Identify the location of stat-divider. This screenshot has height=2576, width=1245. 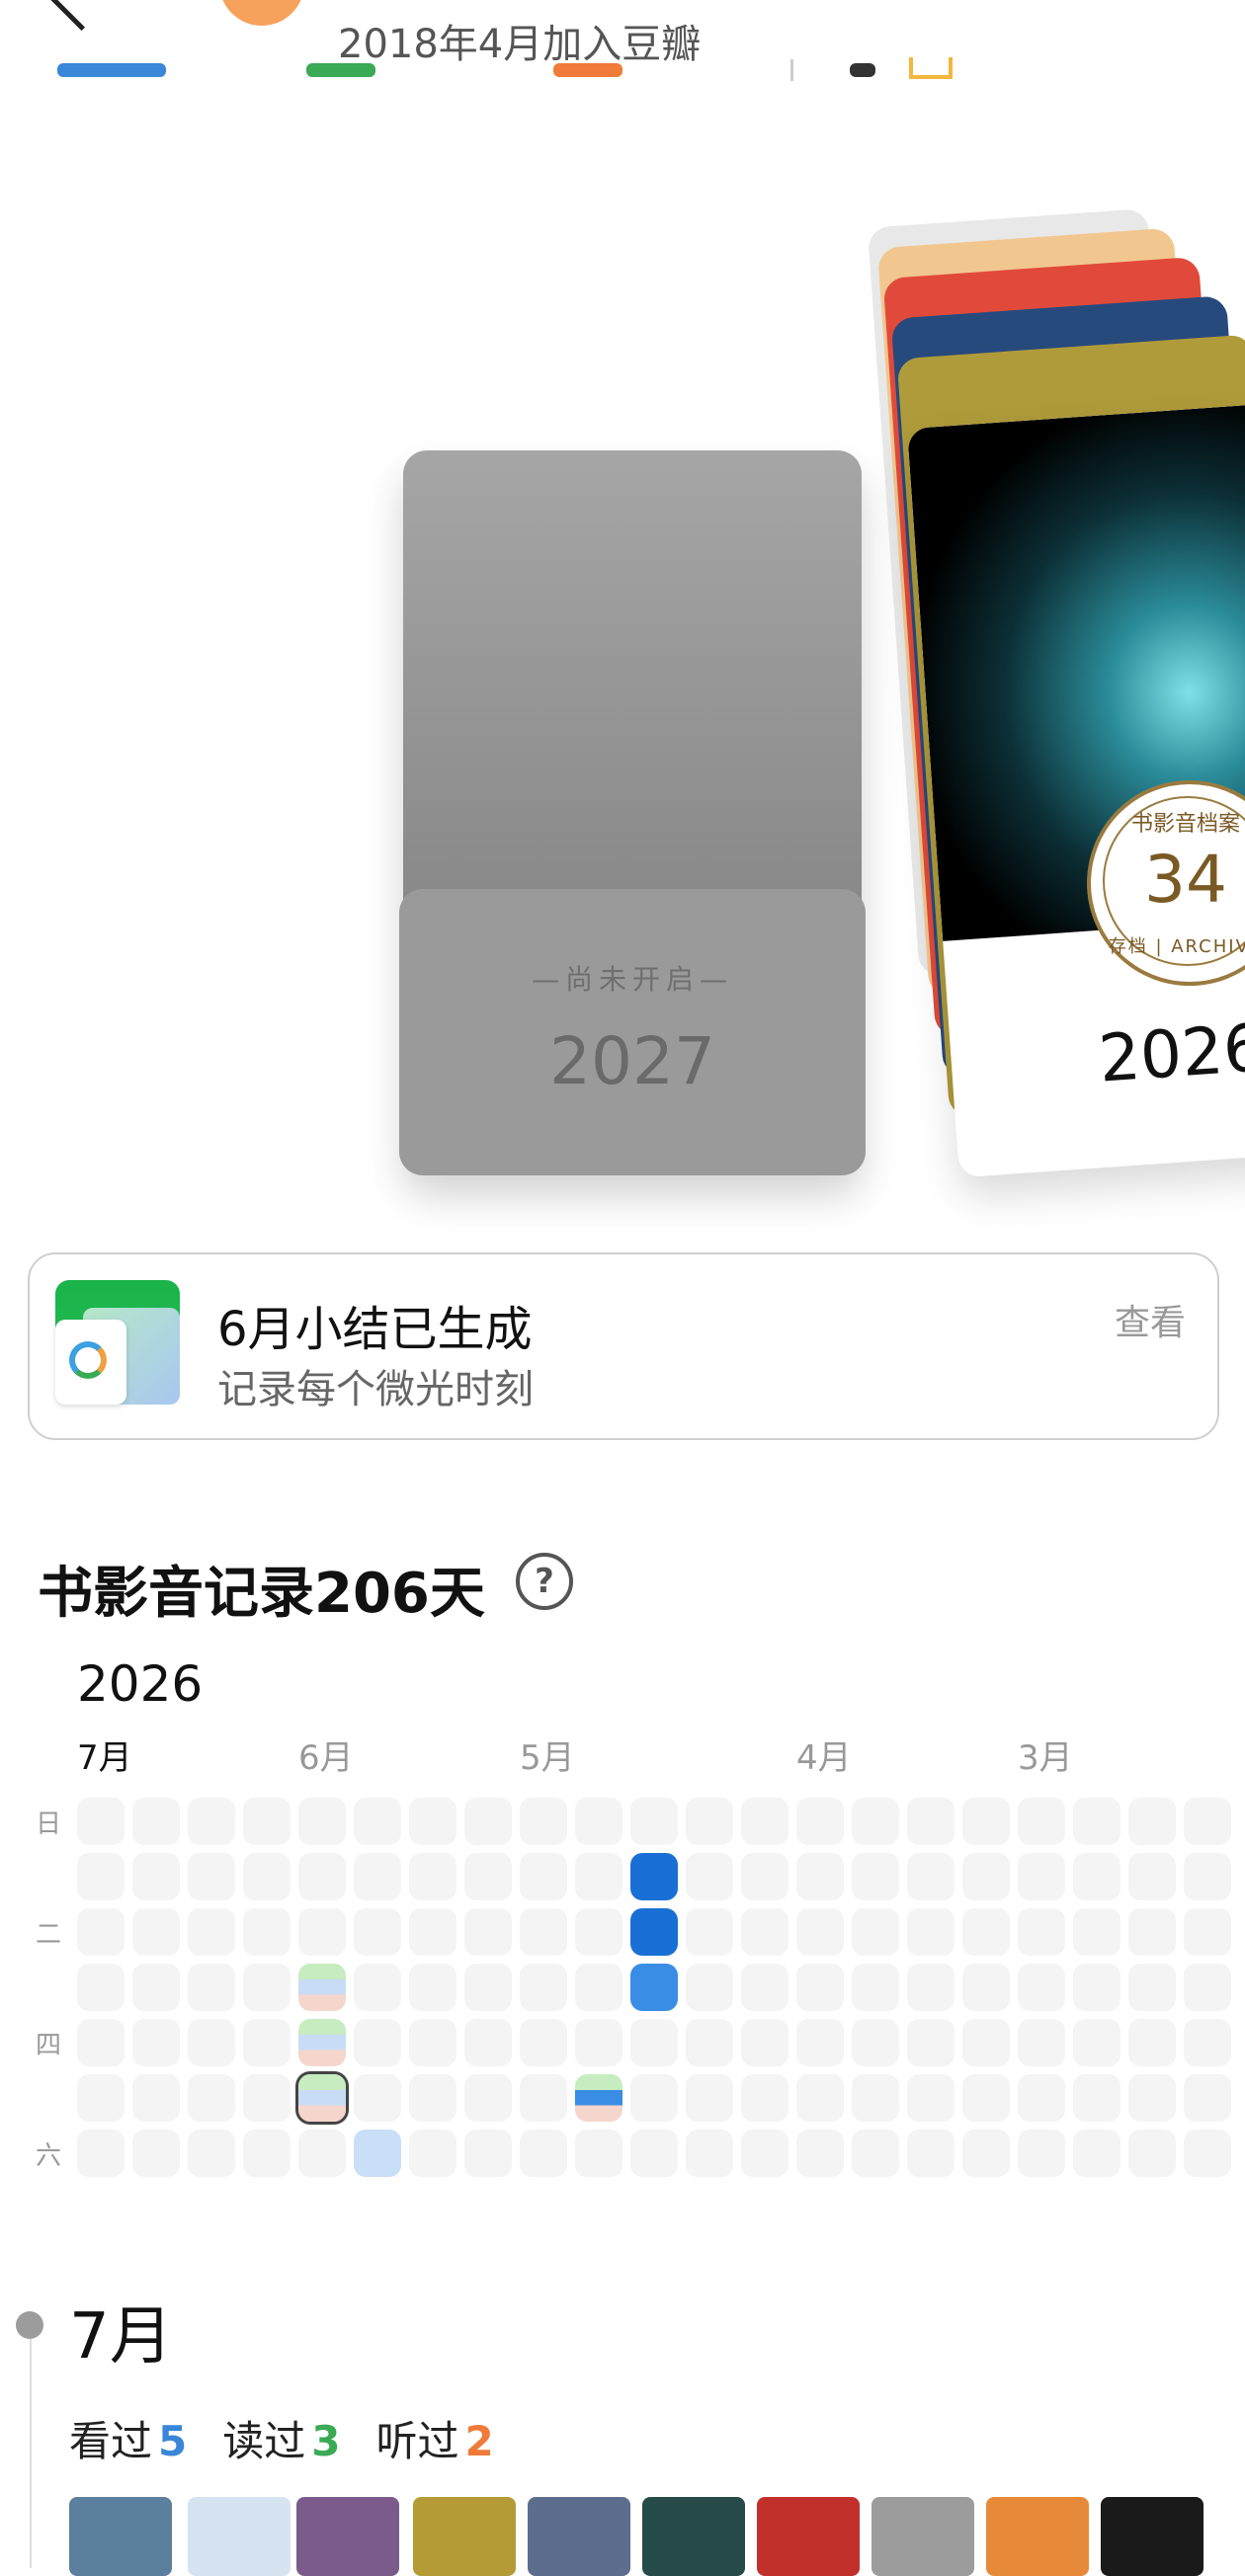
(791, 70).